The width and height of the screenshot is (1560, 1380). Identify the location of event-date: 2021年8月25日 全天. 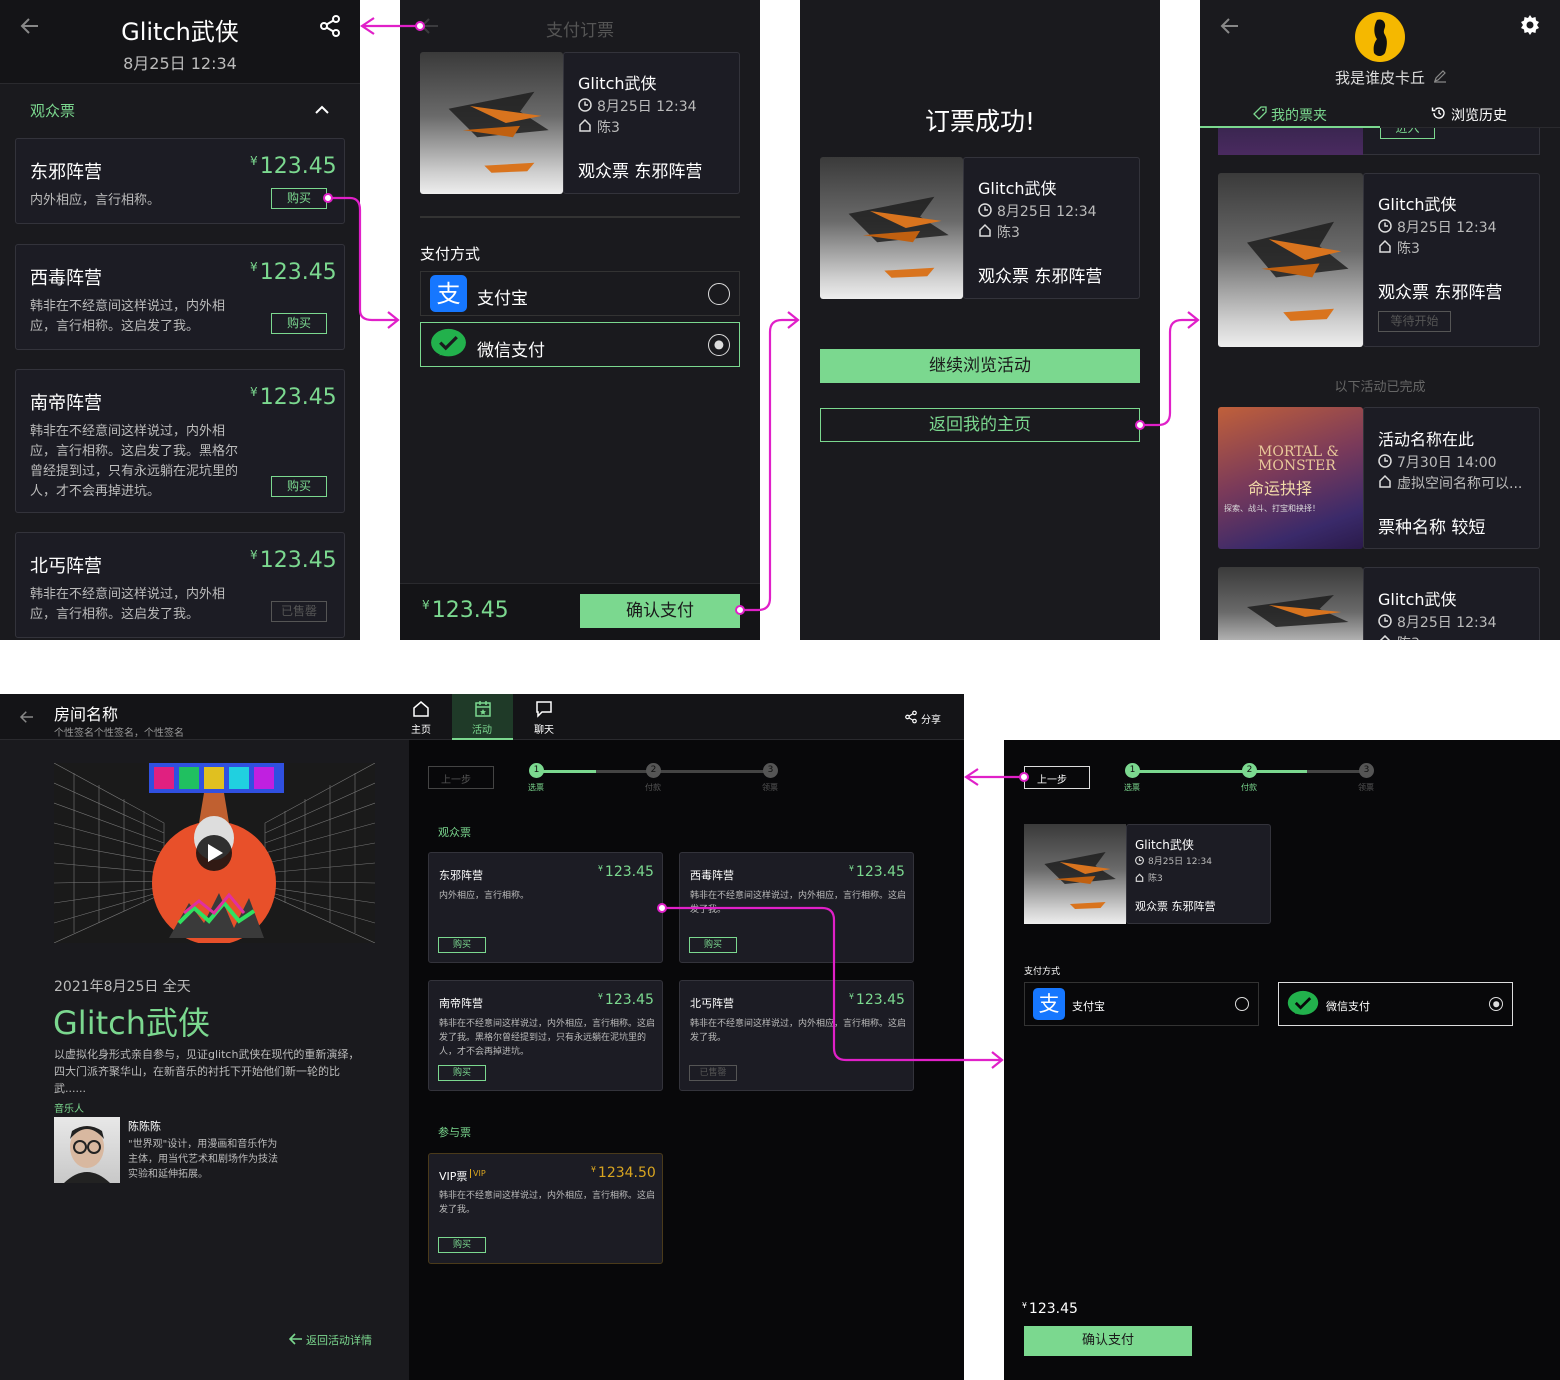
(122, 987).